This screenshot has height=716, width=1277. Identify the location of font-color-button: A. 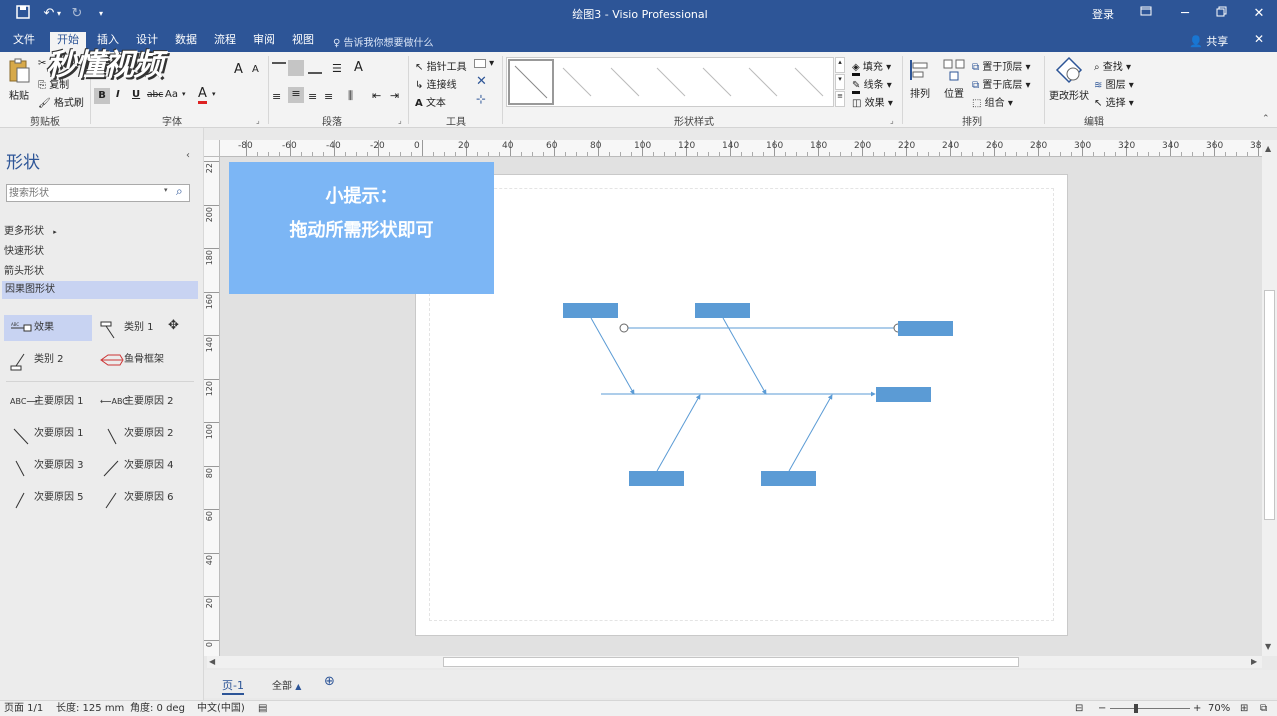
(202, 95).